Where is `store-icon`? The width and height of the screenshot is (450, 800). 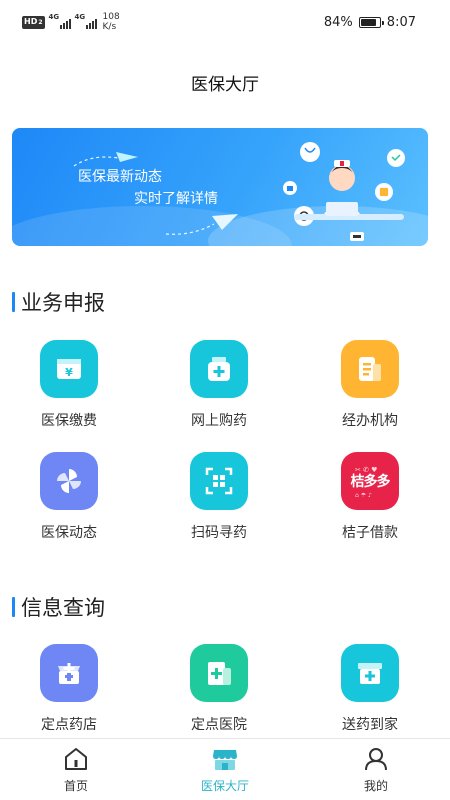 store-icon is located at coordinates (225, 759).